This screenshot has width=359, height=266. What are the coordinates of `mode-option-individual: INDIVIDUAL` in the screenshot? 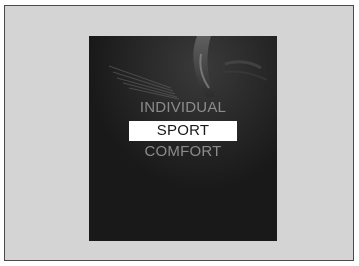 It's located at (183, 108).